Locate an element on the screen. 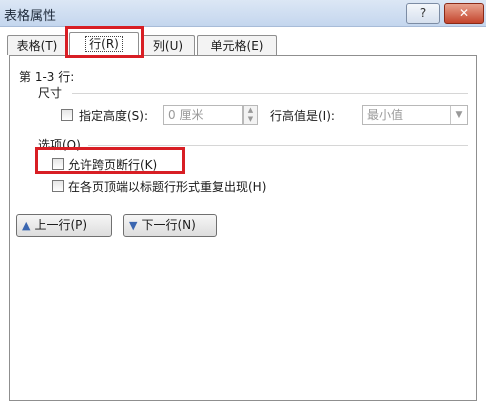 Image resolution: width=486 pixels, height=406 pixels. height-input: 0 厘米 is located at coordinates (203, 115).